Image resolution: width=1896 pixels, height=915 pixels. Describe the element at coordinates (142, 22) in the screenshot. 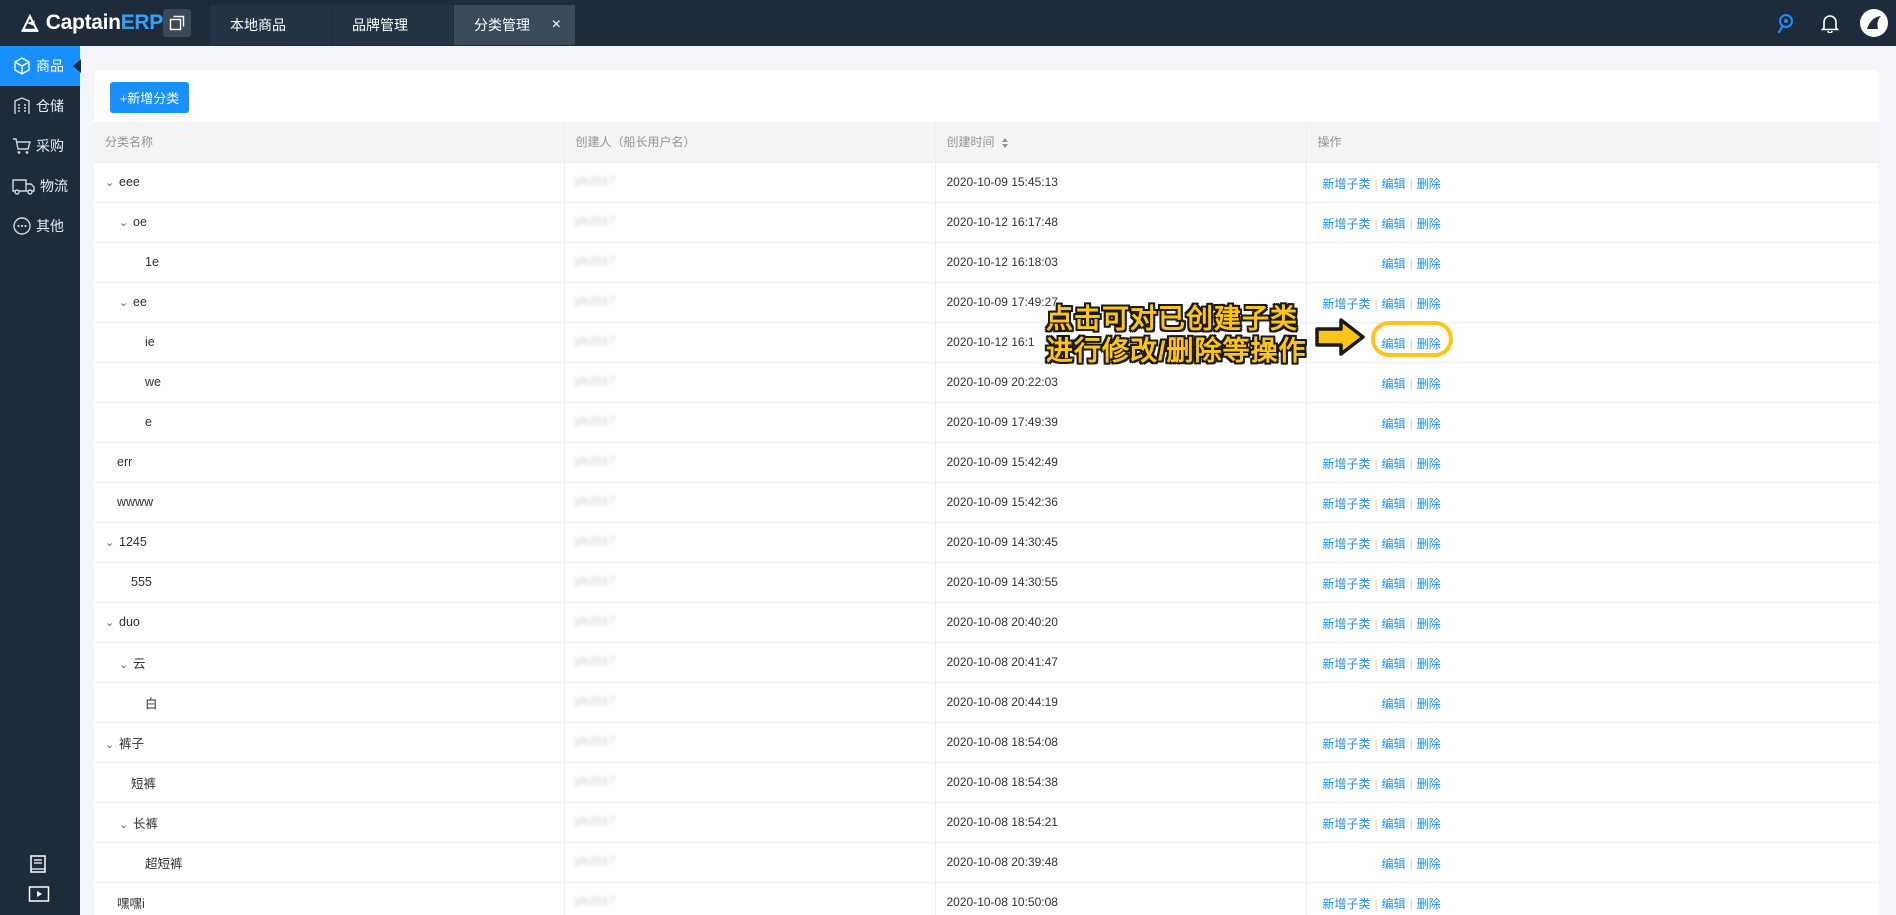

I see `brand-accent: ERP` at that location.